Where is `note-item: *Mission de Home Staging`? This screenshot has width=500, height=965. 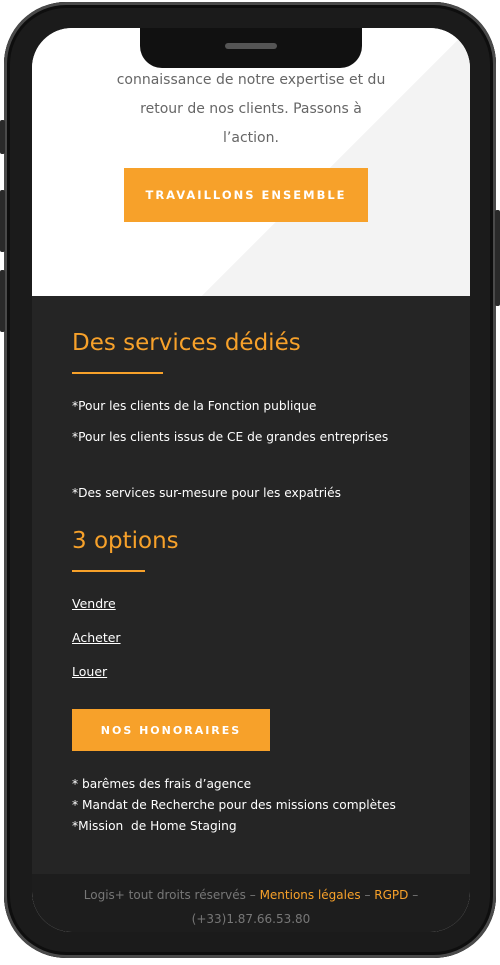
note-item: *Mission de Home Staging is located at coordinates (154, 826).